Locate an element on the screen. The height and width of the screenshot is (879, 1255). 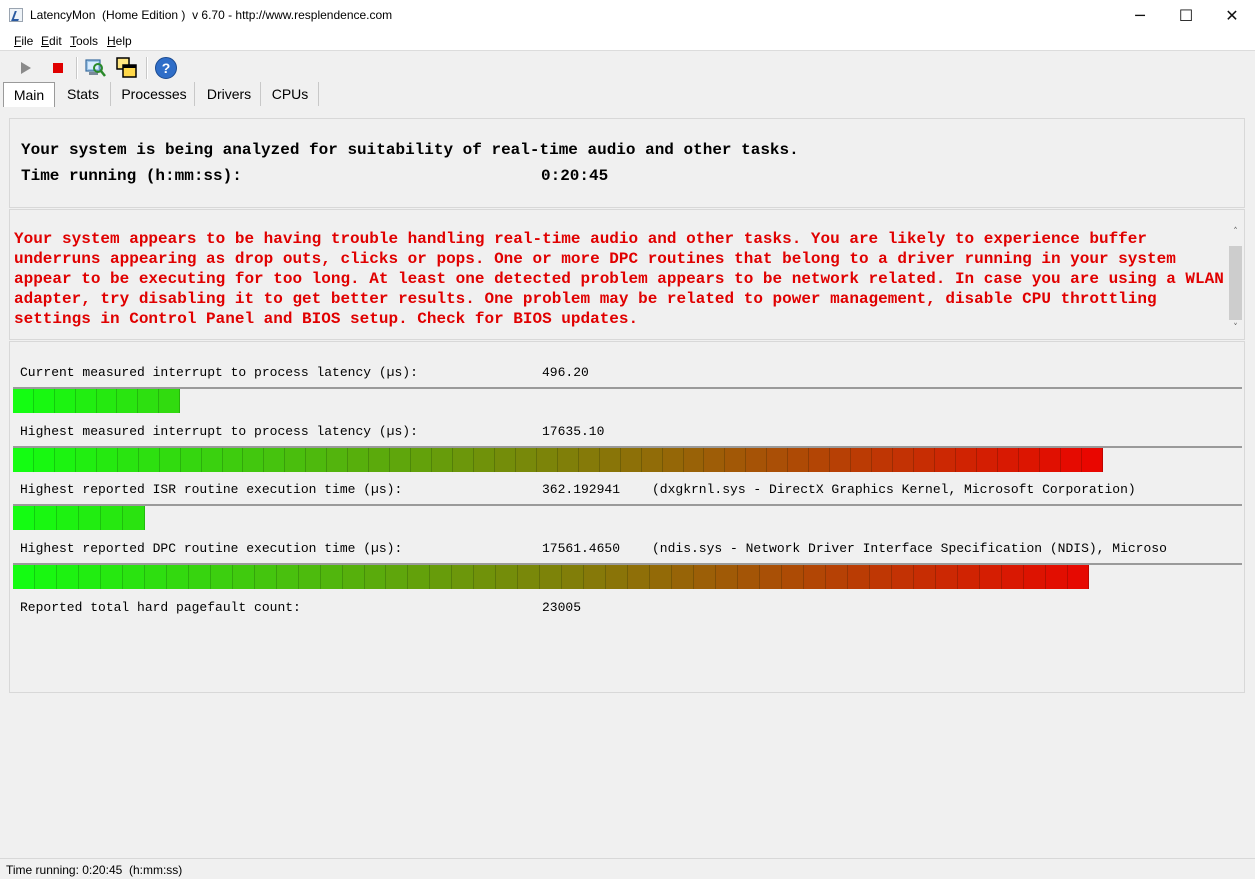
warning-scrollbar: ˄ ˅ is located at coordinates (1235, 280).